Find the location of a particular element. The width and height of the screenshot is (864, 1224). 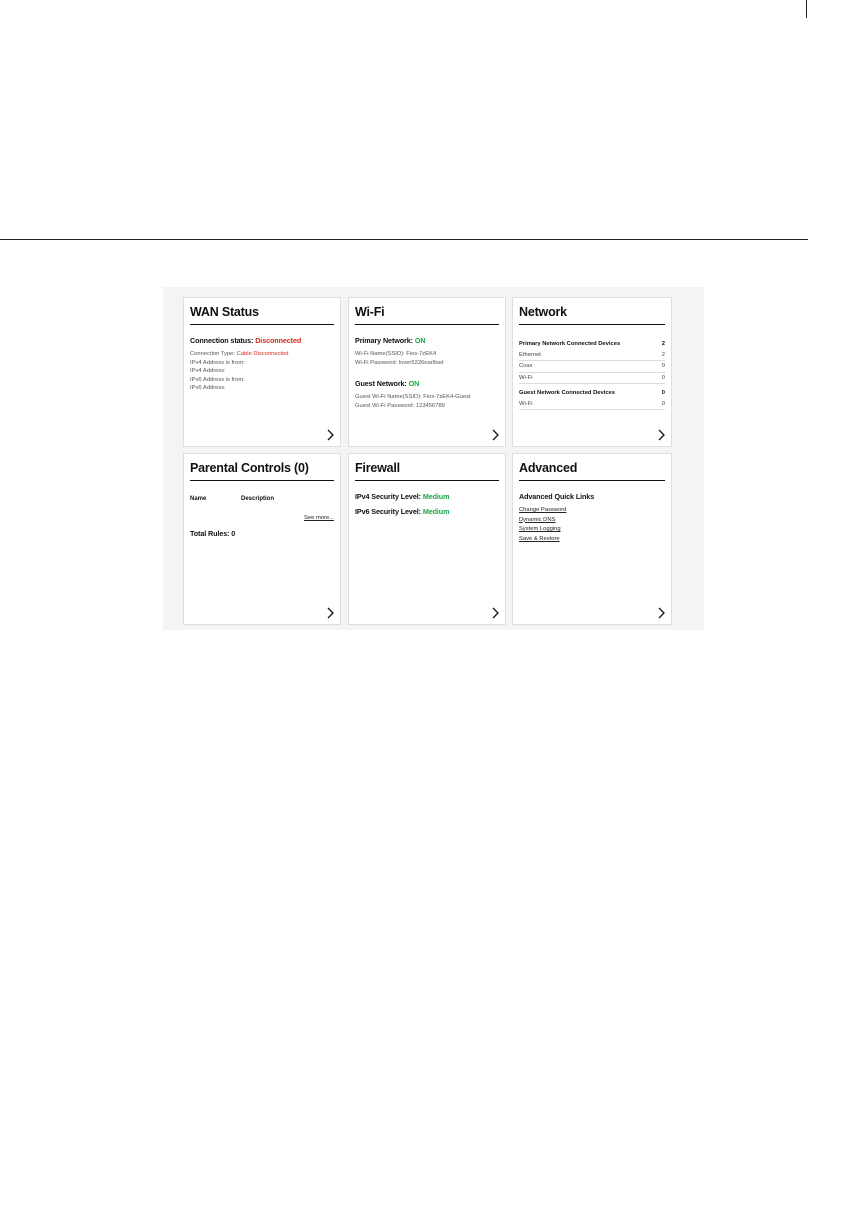

page-divider is located at coordinates (404, 239).